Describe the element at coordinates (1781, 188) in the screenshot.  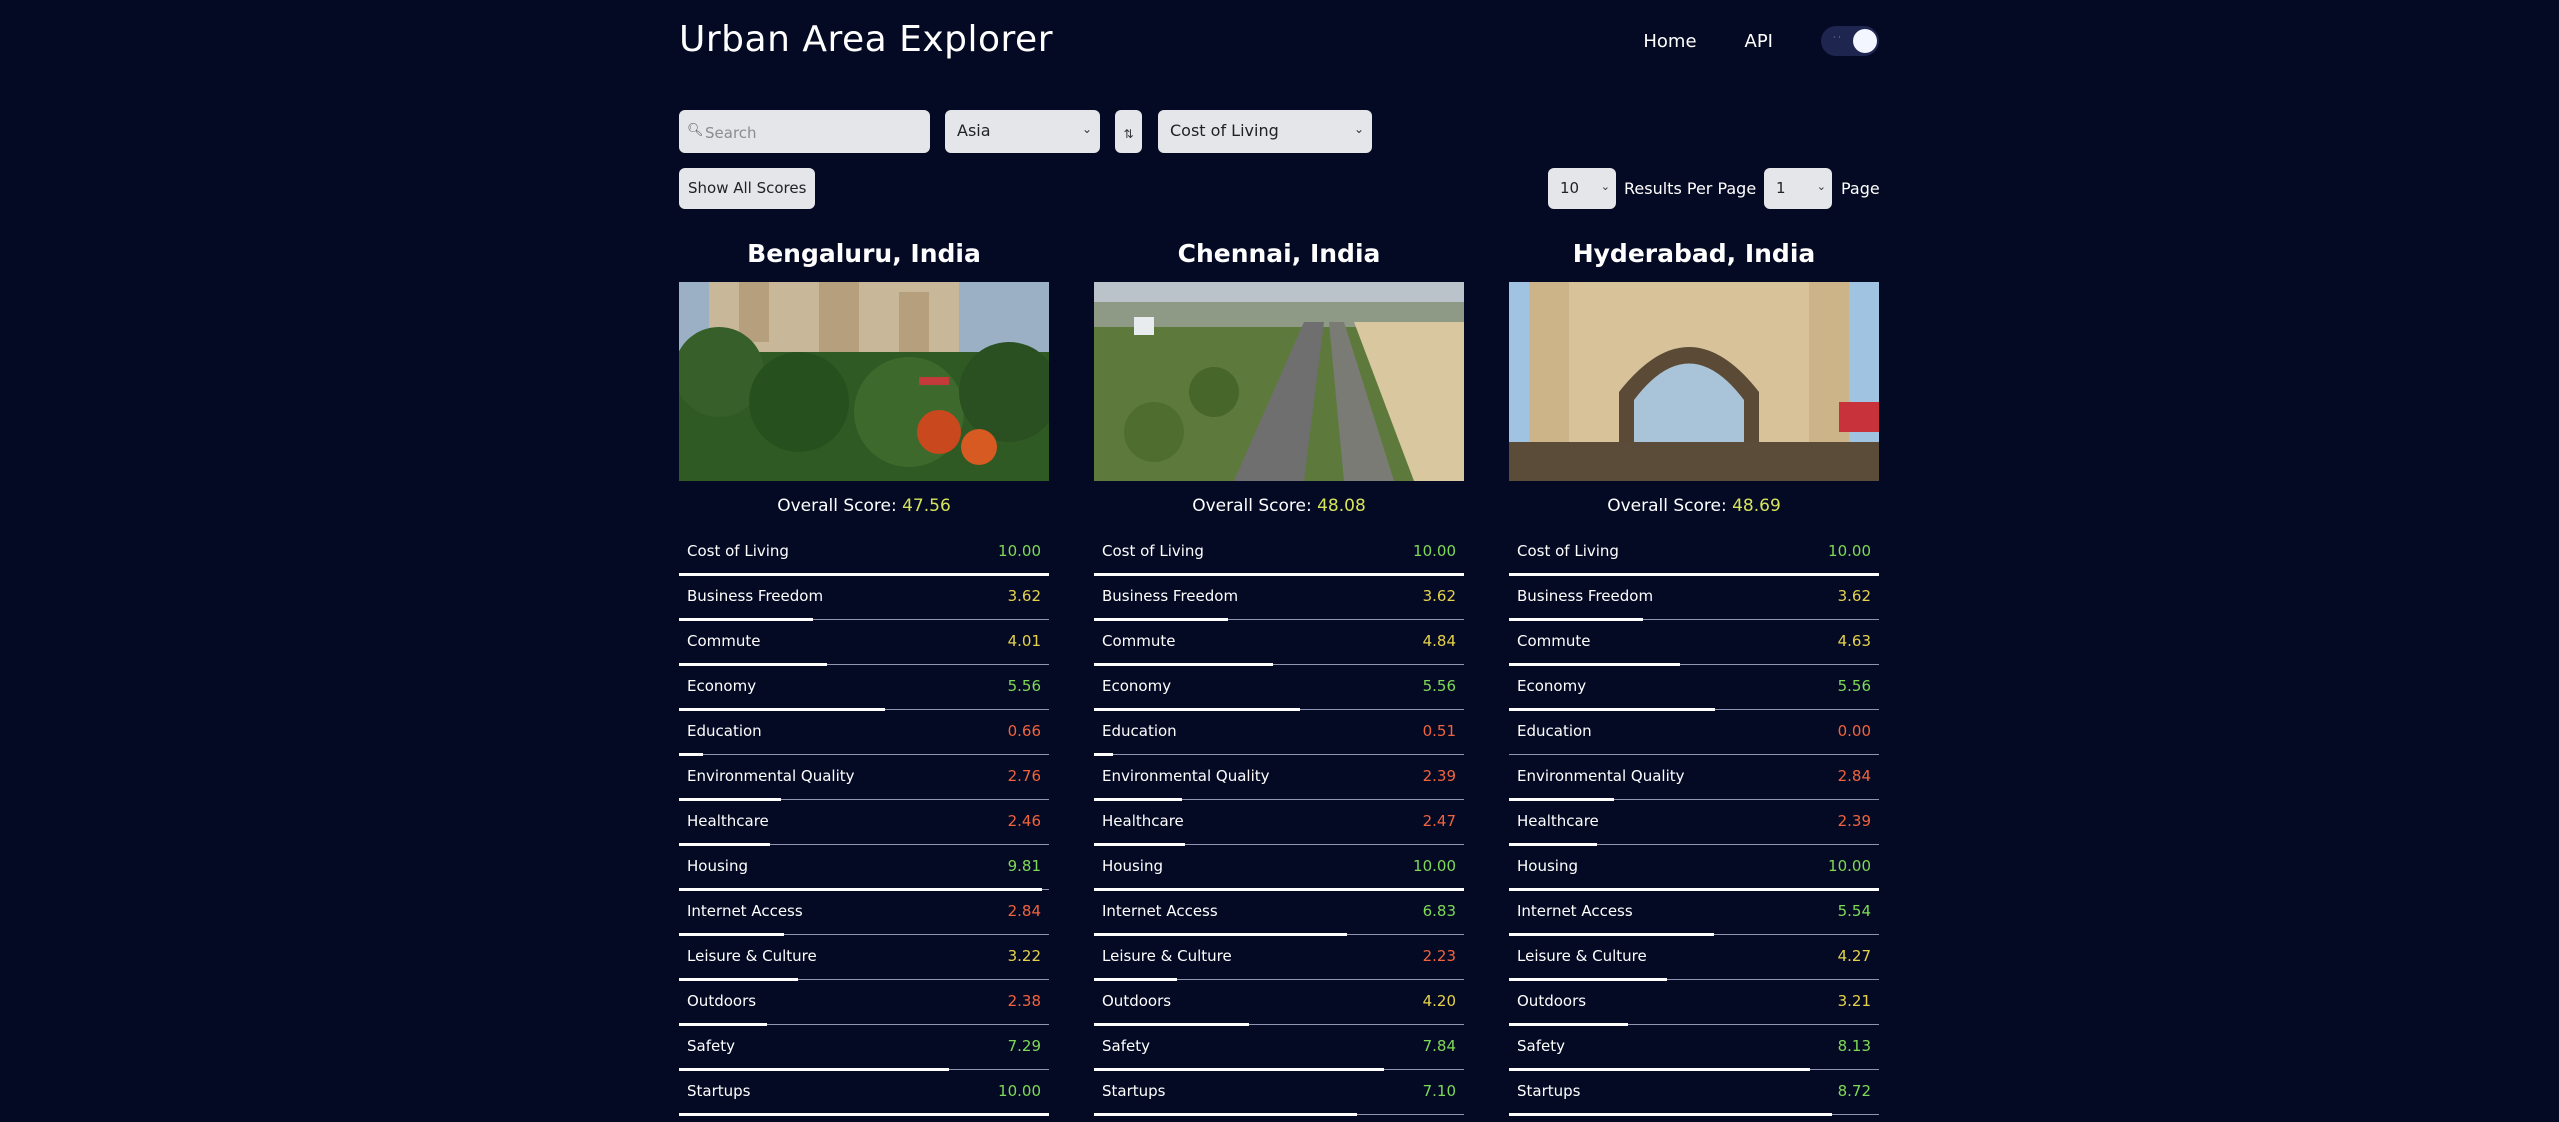
I see `page-value: 1` at that location.